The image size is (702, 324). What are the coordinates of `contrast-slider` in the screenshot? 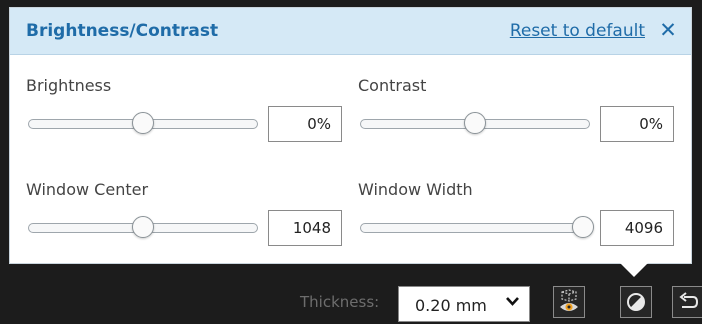 It's located at (475, 124).